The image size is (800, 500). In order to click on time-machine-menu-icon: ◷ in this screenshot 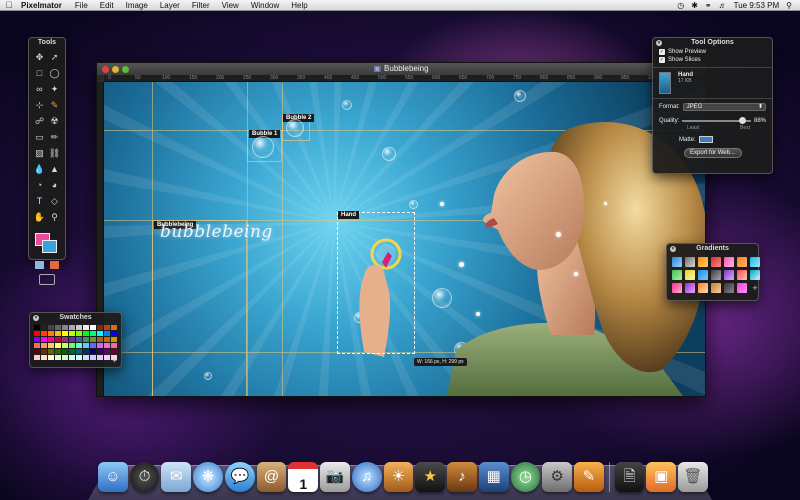, I will do `click(680, 5)`.